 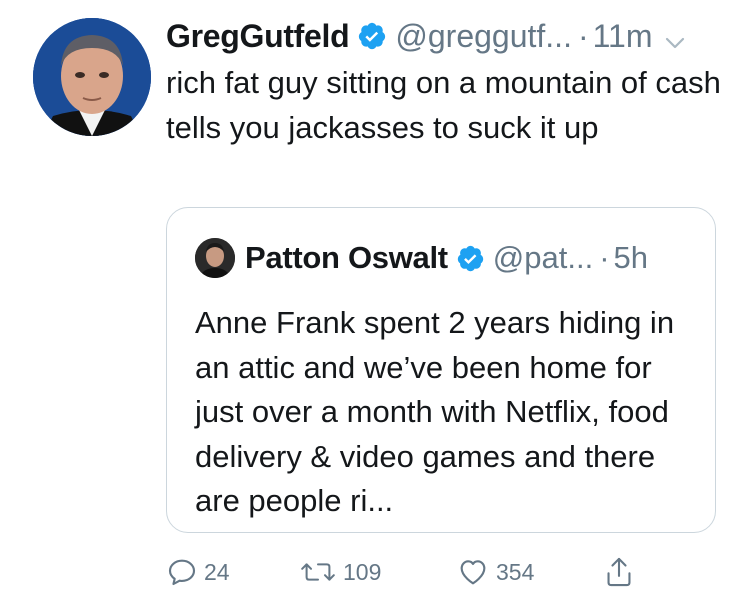 I want to click on reply-button: 24, so click(x=198, y=572).